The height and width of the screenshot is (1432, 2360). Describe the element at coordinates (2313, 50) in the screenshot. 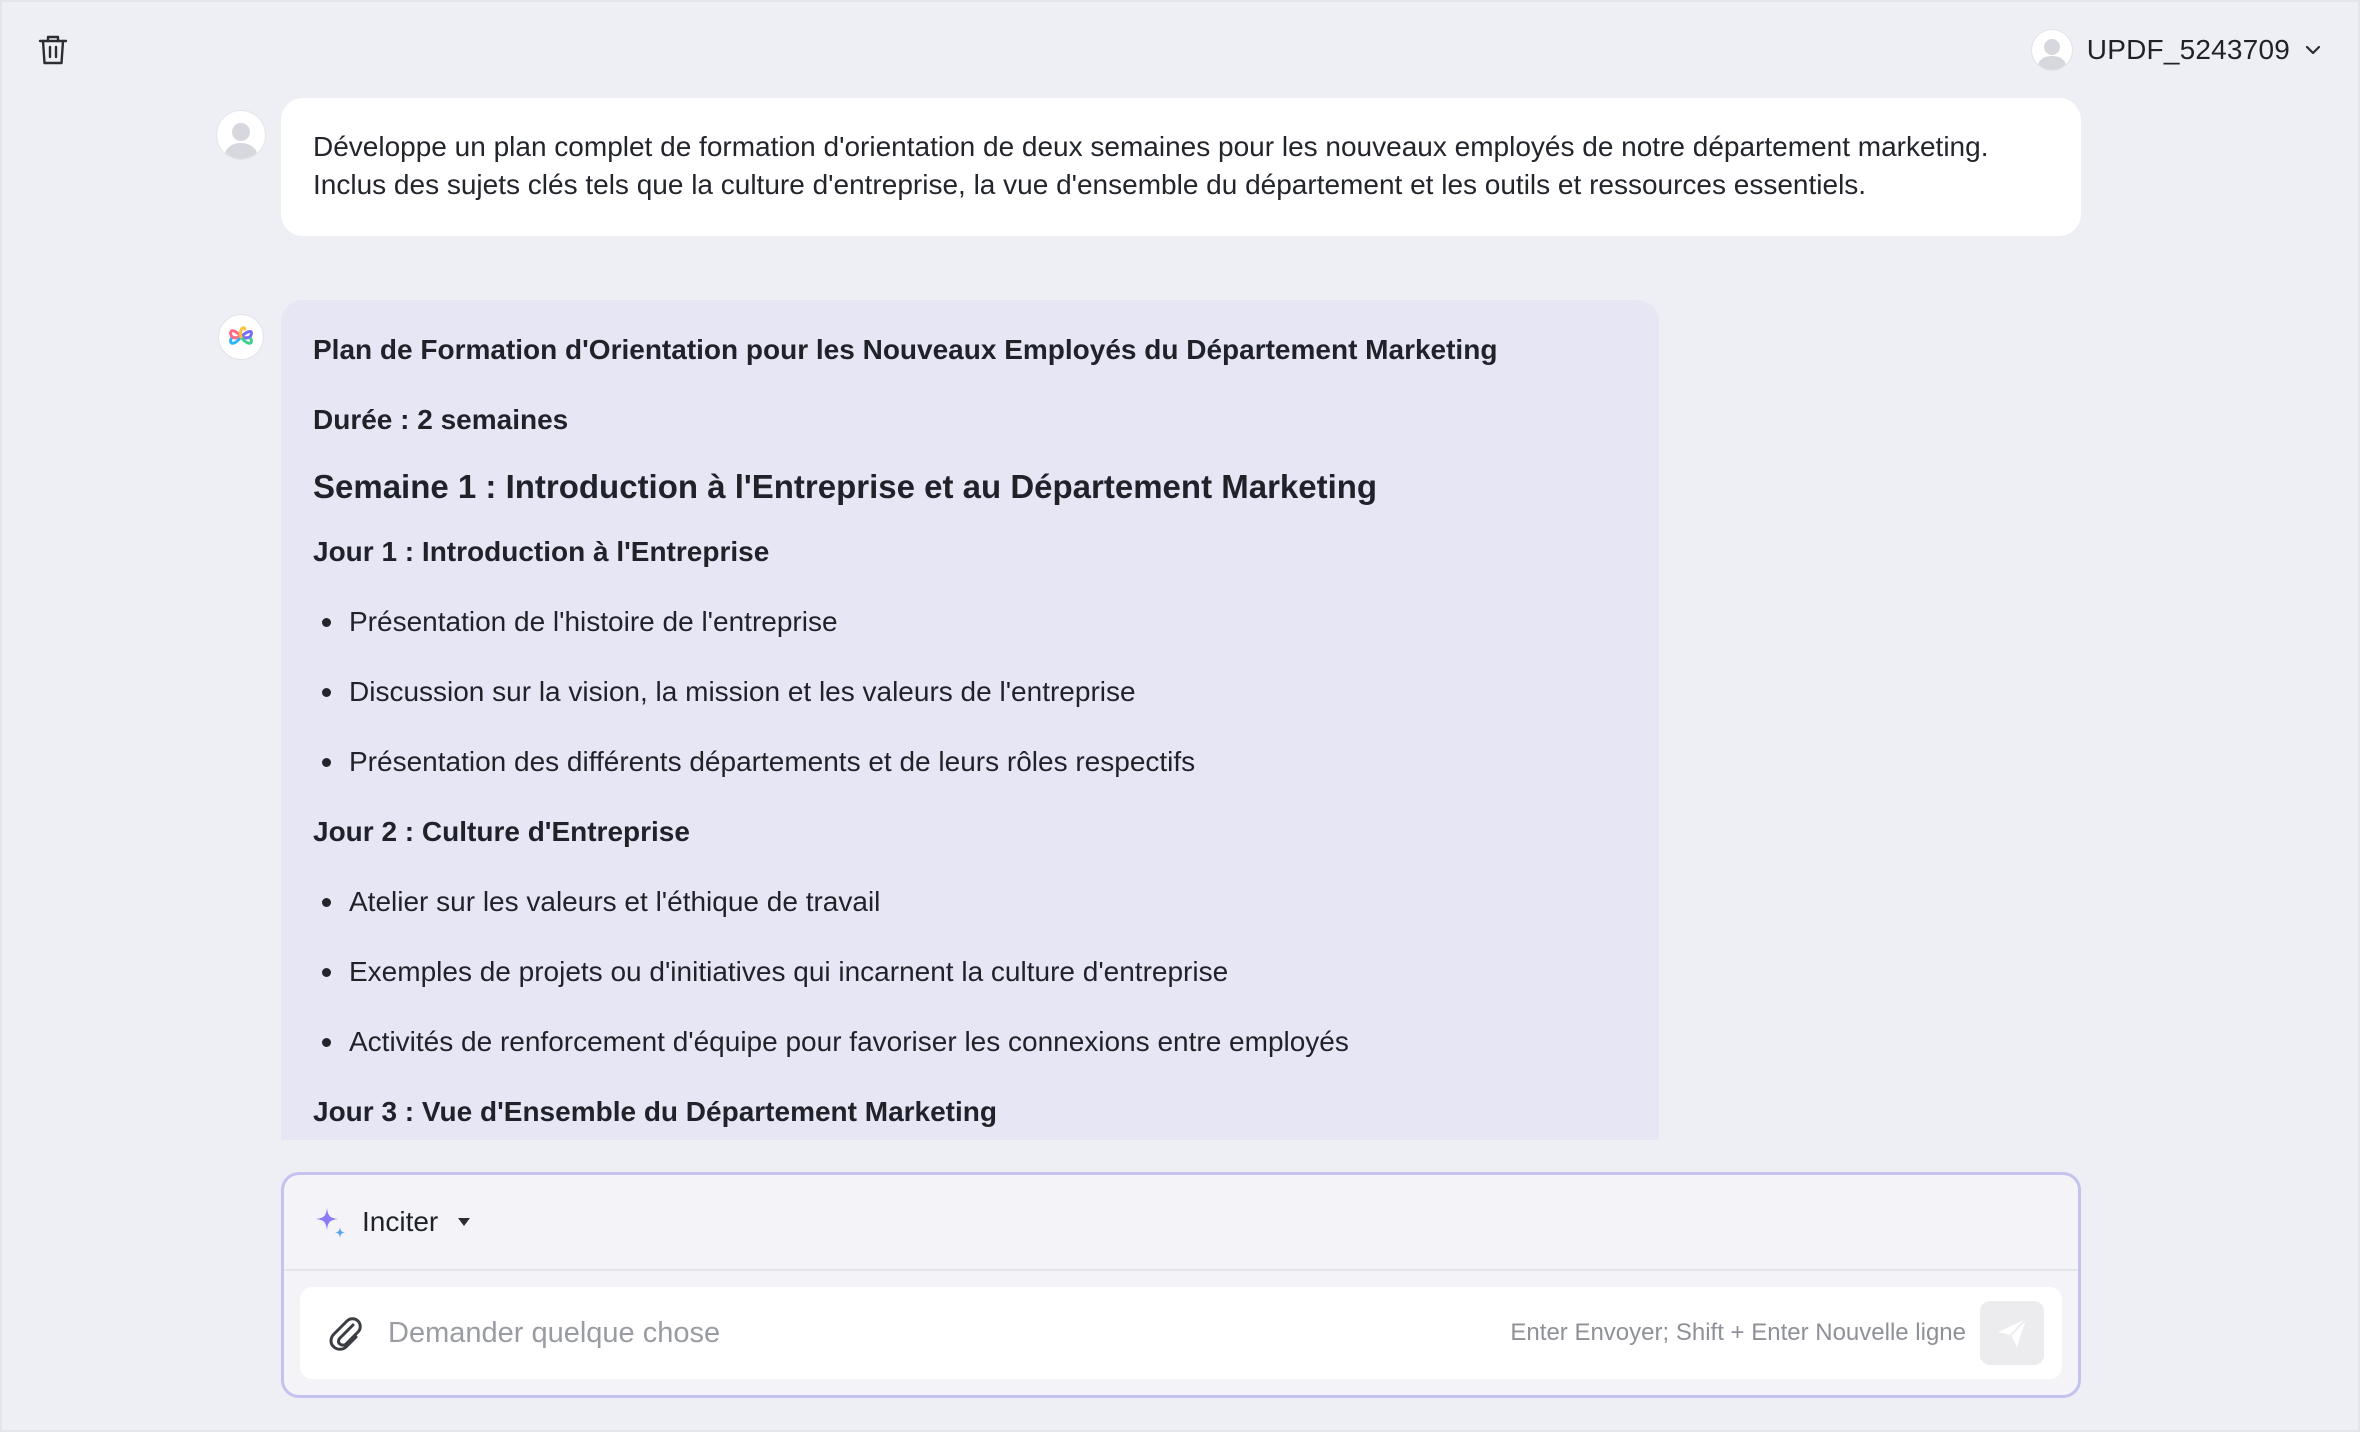

I see `chevron-down-icon` at that location.